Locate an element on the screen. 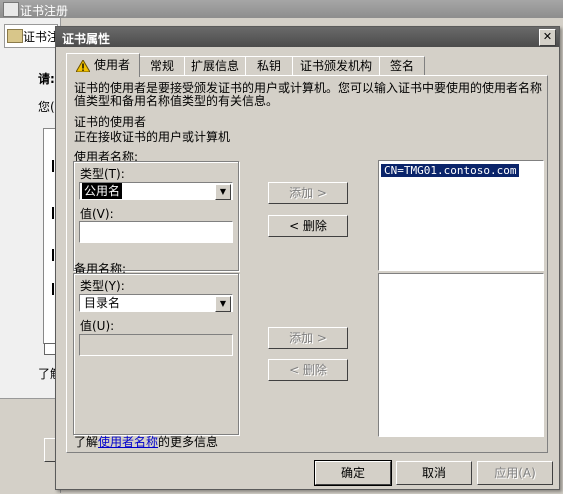 Image resolution: width=563 pixels, height=494 pixels. tab-extensions: 扩展信息 is located at coordinates (215, 66).